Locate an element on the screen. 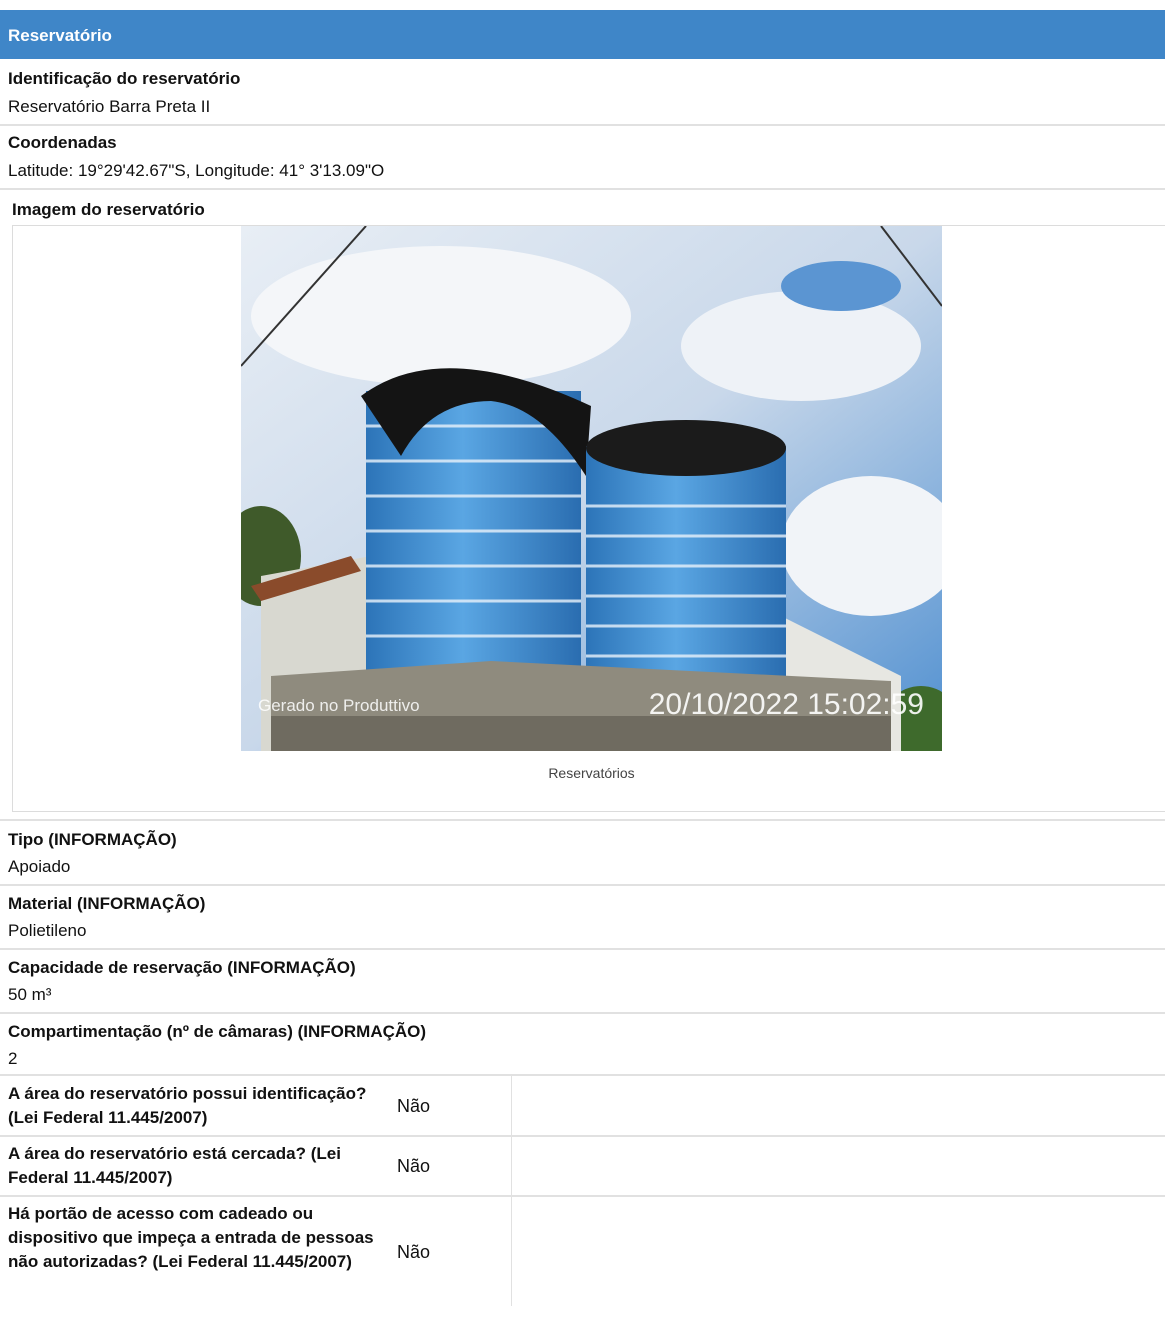  photo-watermark: Gerado no Produttivo is located at coordinates (339, 705).